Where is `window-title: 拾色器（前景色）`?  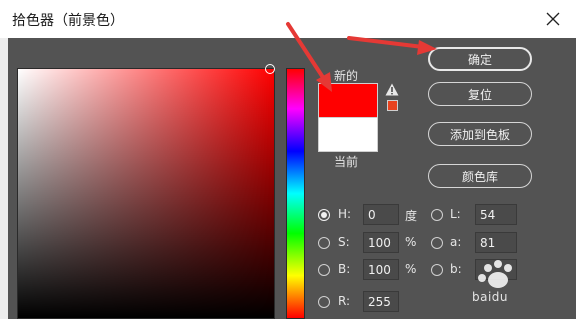 window-title: 拾色器（前景色） is located at coordinates (68, 21).